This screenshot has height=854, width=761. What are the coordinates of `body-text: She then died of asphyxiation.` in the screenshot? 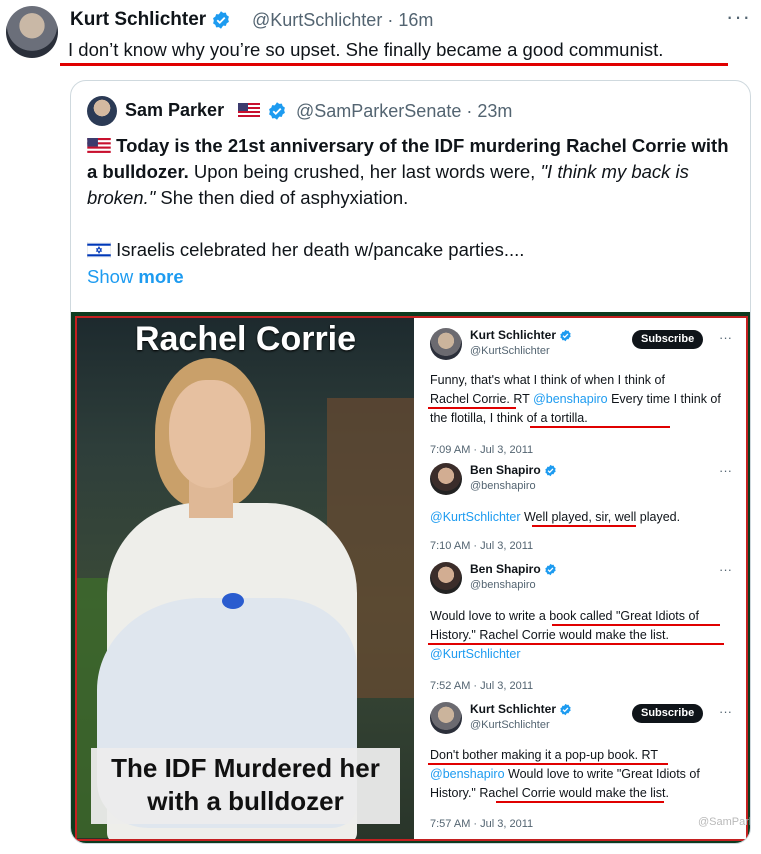 It's located at (282, 197).